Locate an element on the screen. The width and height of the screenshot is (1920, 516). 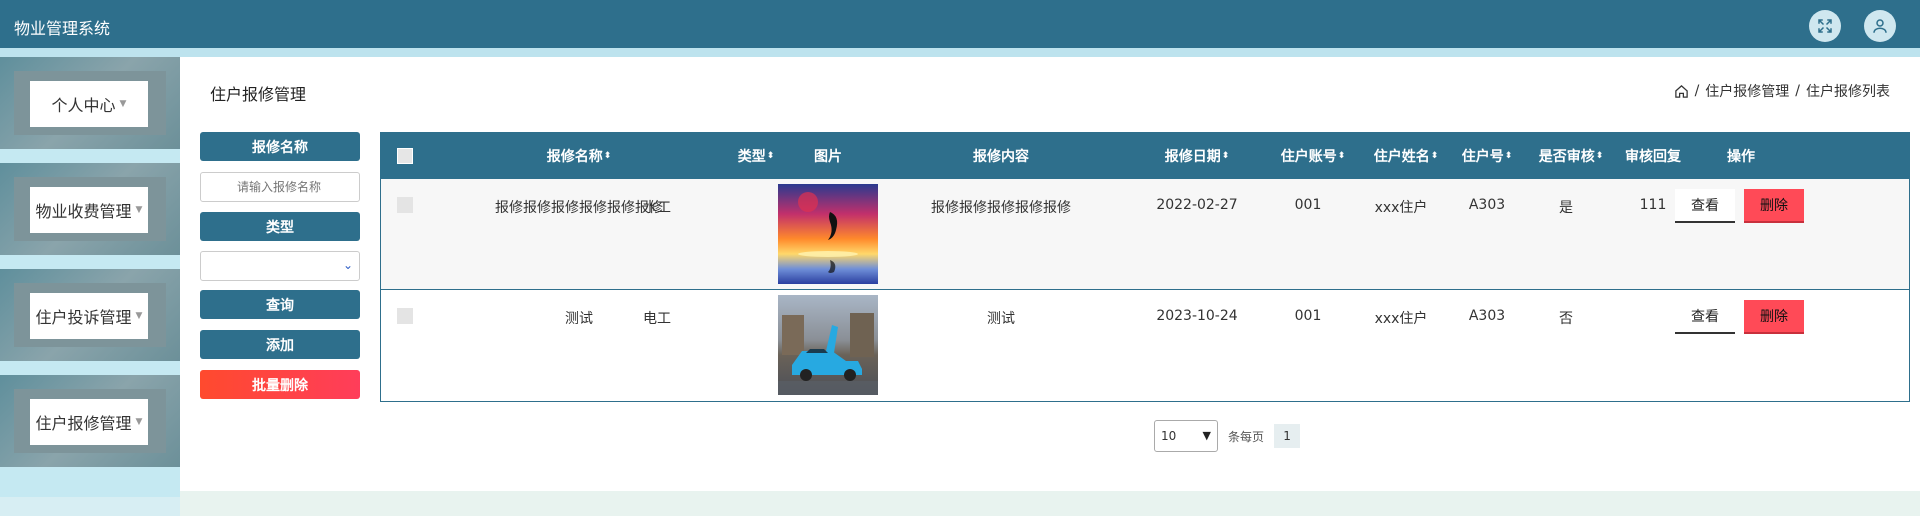
query-button: 查询 is located at coordinates (280, 304).